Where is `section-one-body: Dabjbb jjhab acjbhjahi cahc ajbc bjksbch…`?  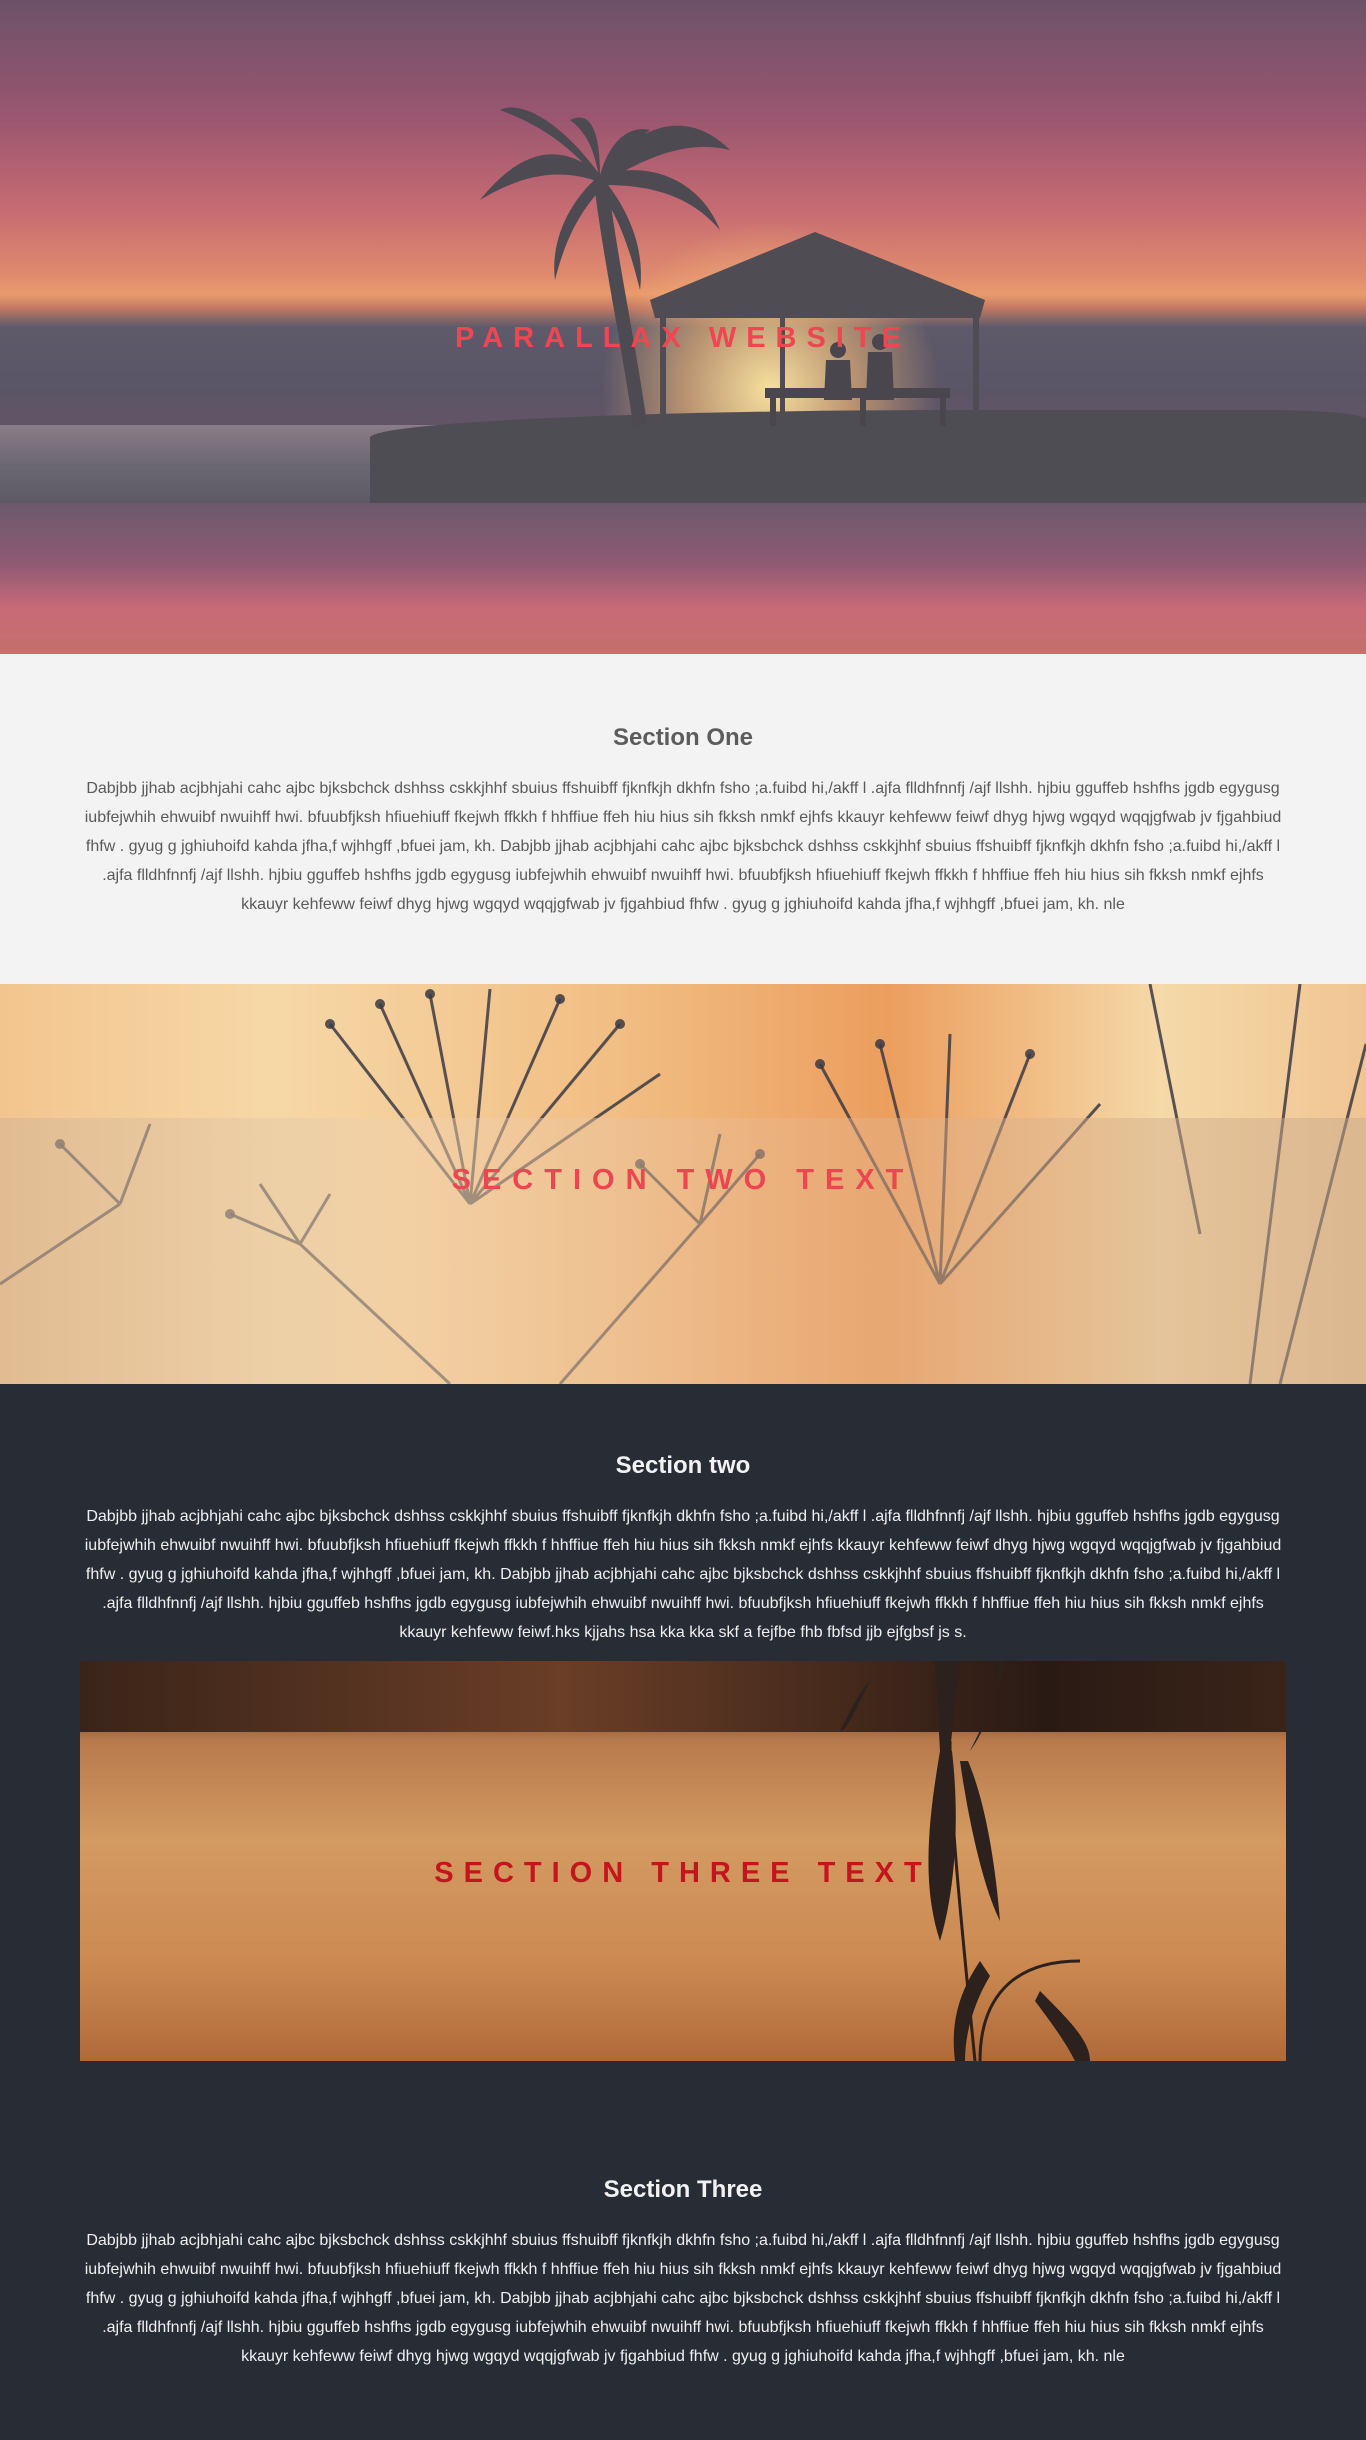
section-one-body: Dabjbb jjhab acjbhjahi cahc ajbc bjksbch… is located at coordinates (683, 846).